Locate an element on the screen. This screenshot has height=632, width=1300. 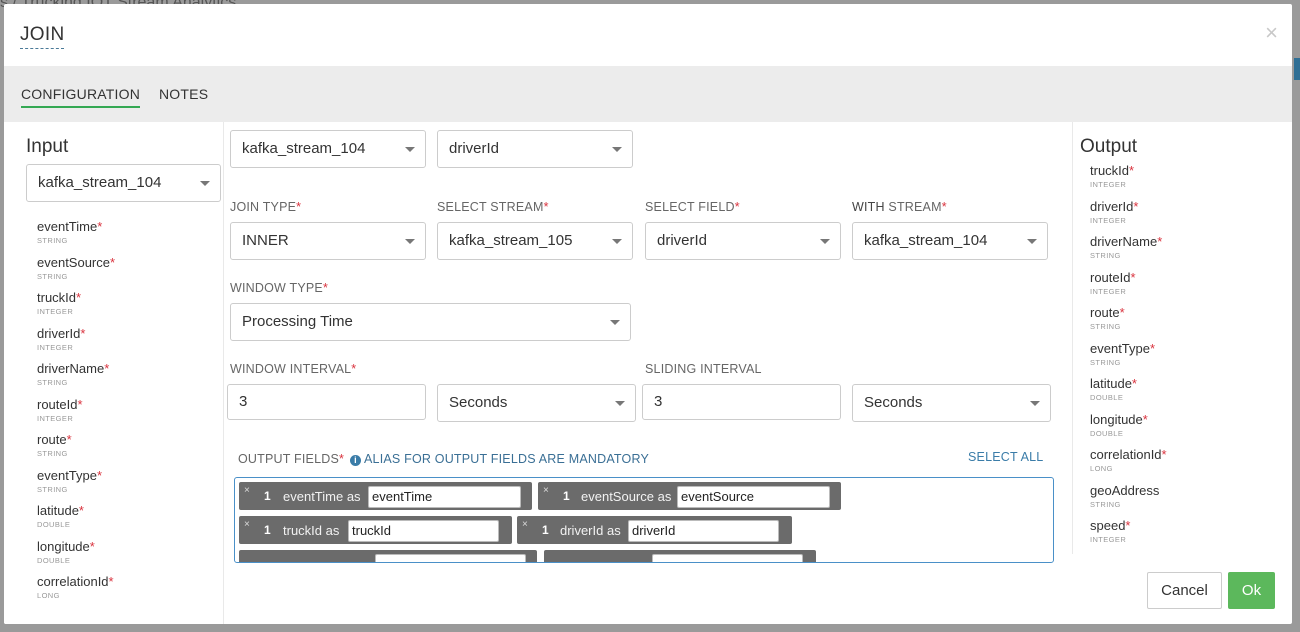
window-type-label: WINDOW TYPE* is located at coordinates (279, 288).